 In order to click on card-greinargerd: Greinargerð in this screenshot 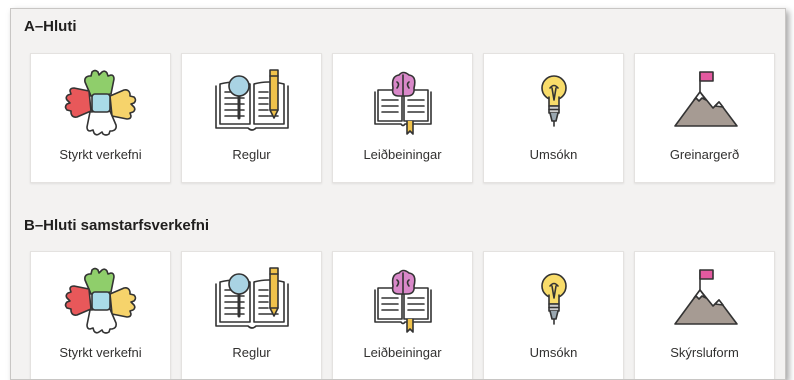, I will do `click(704, 118)`.